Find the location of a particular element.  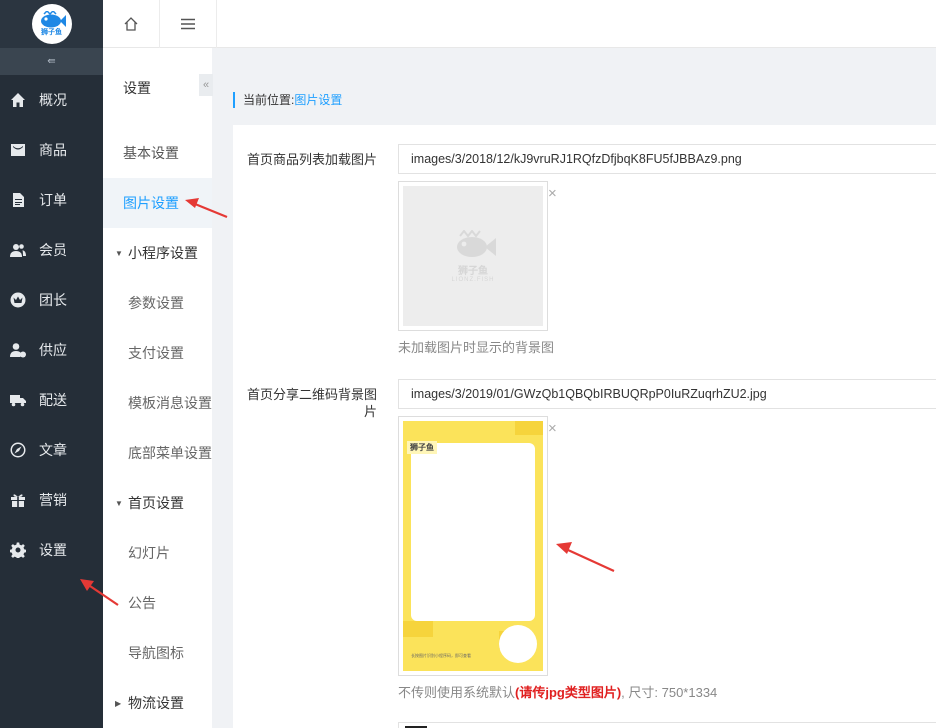

group-label: 首页设置 is located at coordinates (156, 503).